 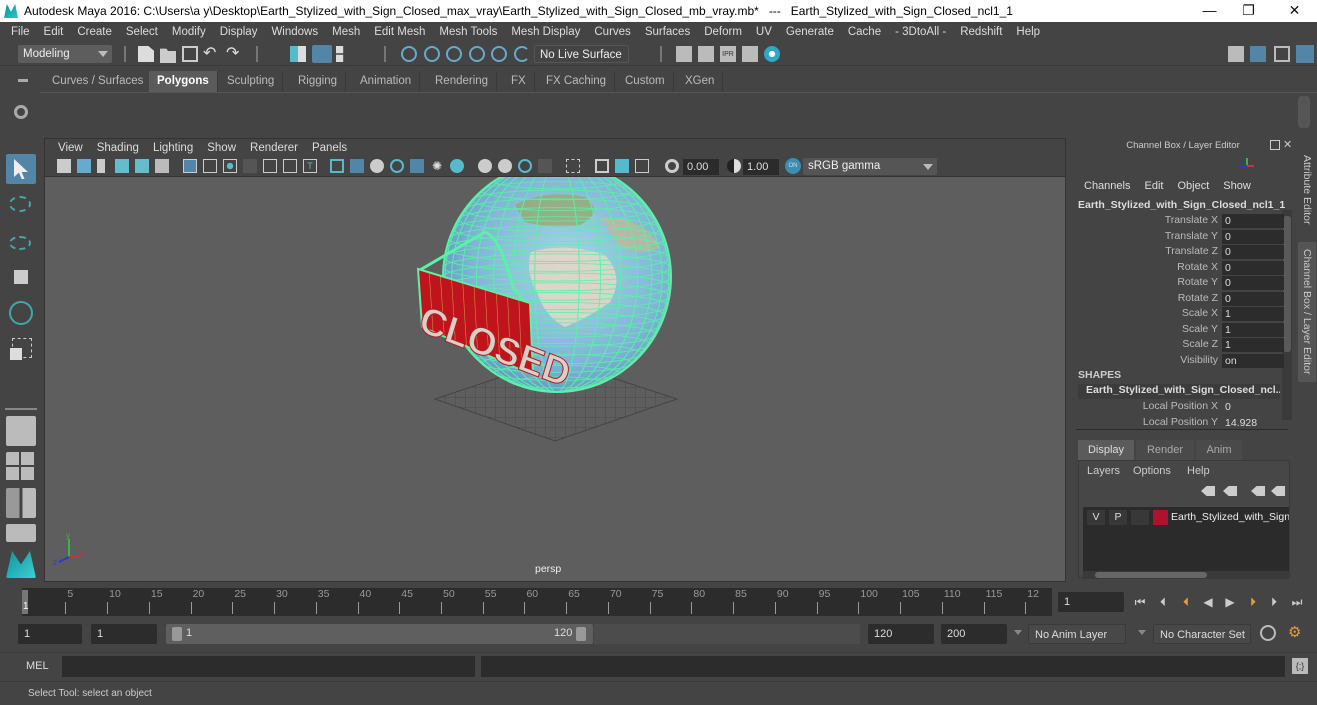 I want to click on anim-layer-chevron-down-icon, so click(x=1018, y=632).